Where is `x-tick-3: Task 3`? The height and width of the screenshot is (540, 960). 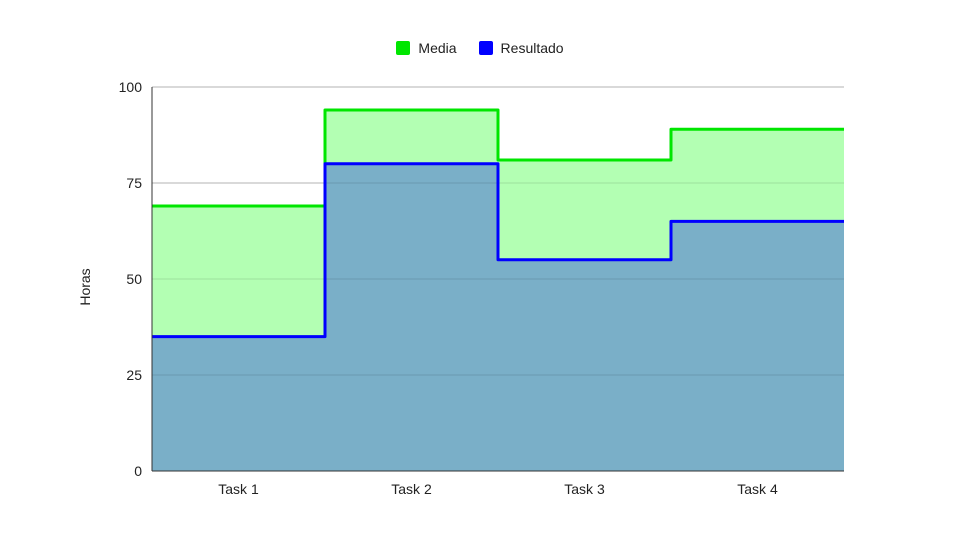 x-tick-3: Task 3 is located at coordinates (584, 489).